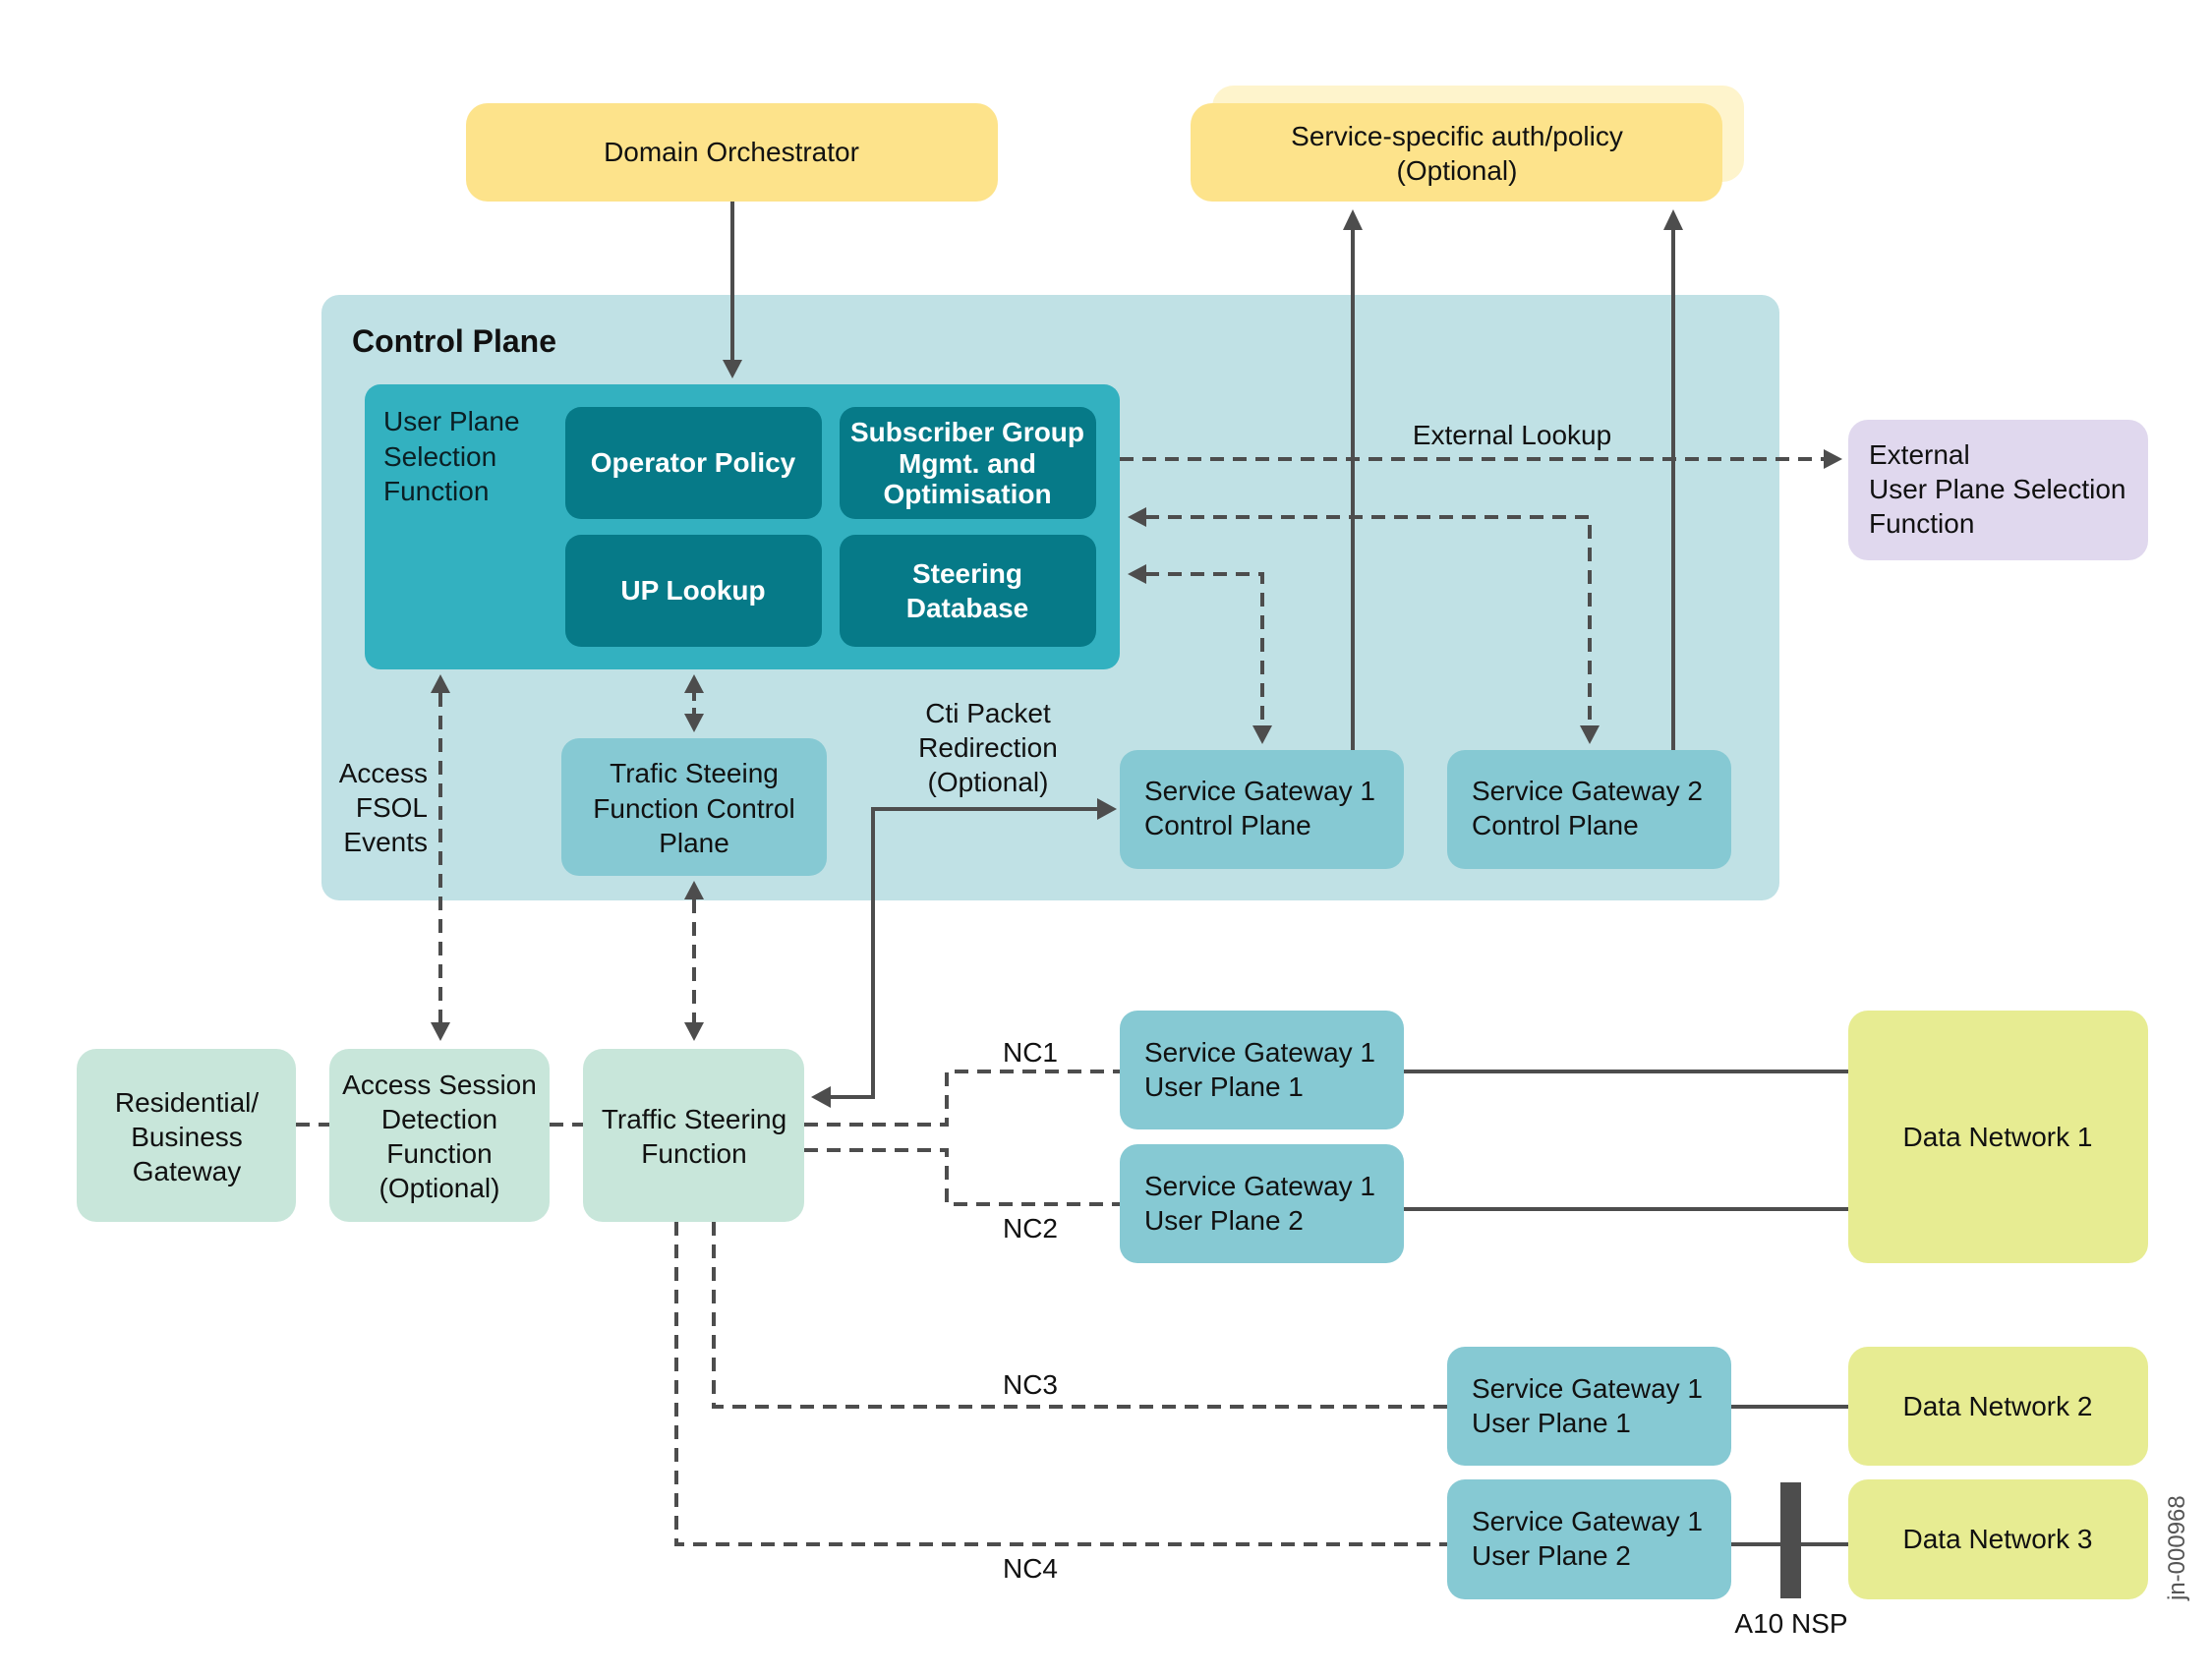  What do you see at coordinates (1031, 1052) in the screenshot?
I see `nc1-label: NC1` at bounding box center [1031, 1052].